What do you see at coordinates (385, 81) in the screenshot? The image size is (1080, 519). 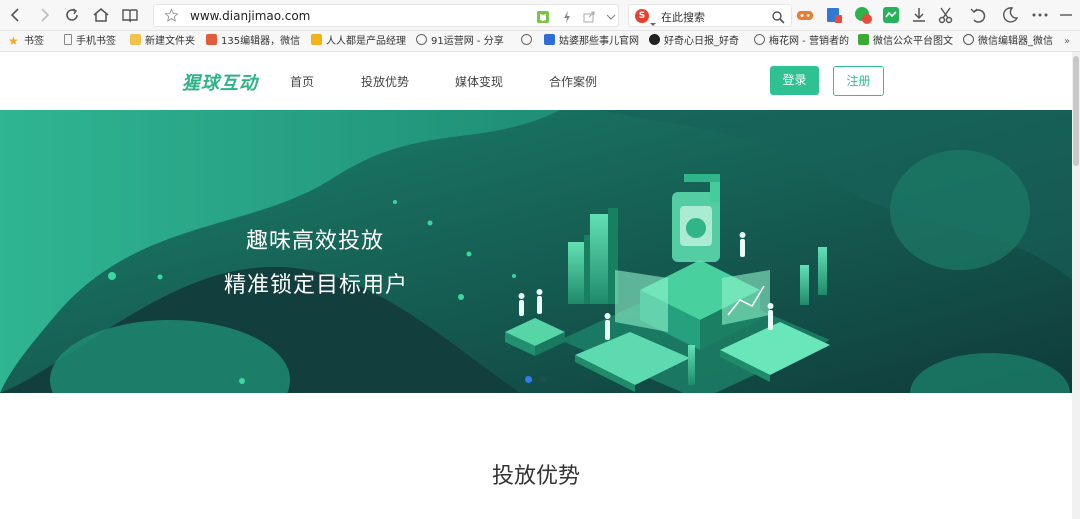 I see `nav-item-advantages: 投放优势` at bounding box center [385, 81].